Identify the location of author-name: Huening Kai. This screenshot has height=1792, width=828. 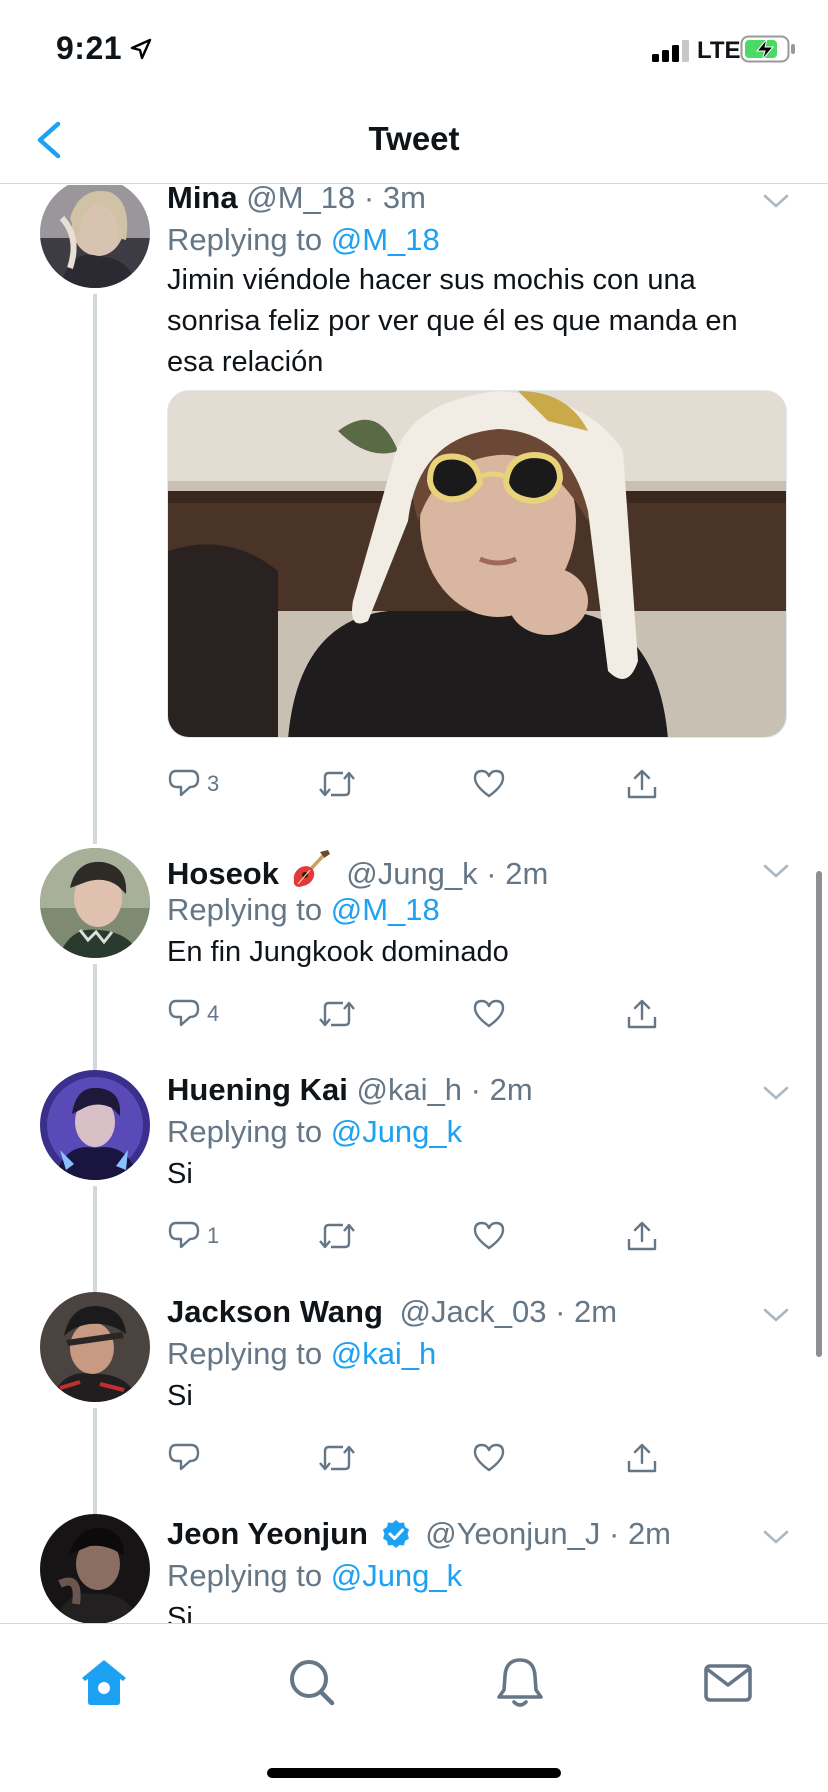
(257, 1089).